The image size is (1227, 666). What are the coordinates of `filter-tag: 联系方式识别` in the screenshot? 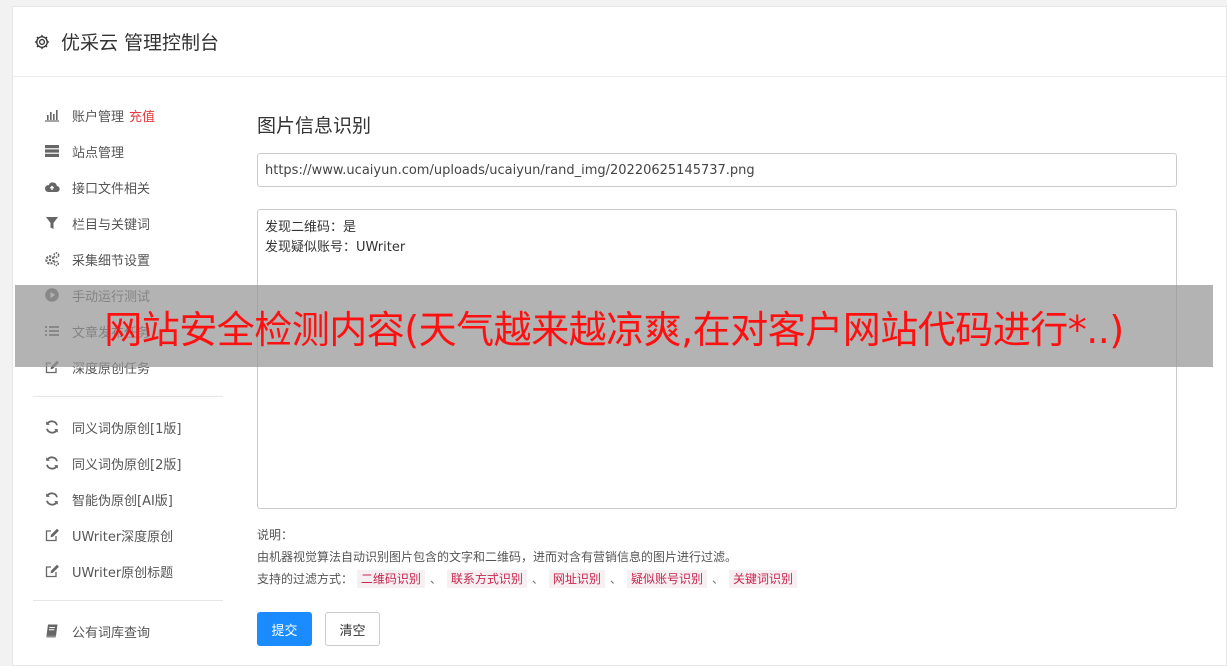 It's located at (486, 579).